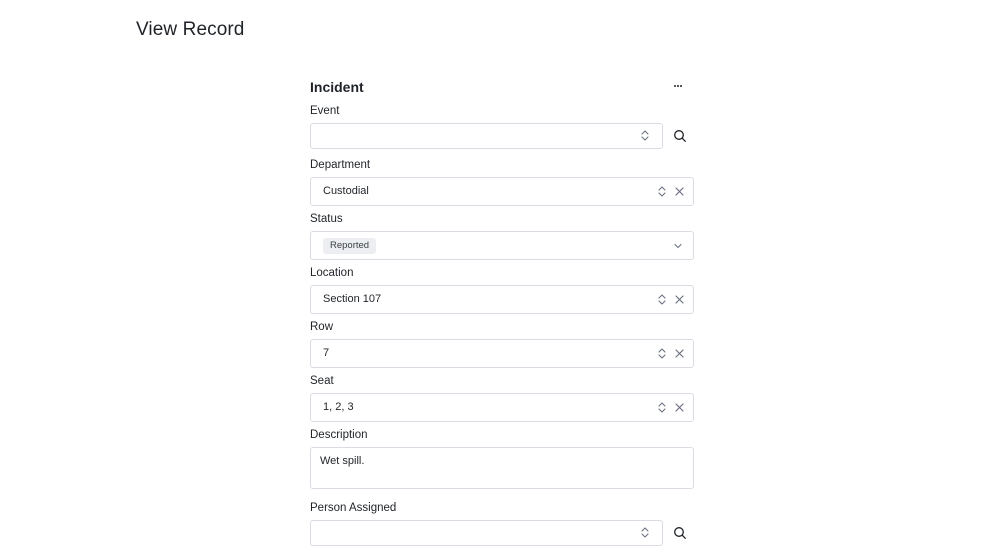 Image resolution: width=1004 pixels, height=555 pixels. I want to click on department-label: Department, so click(340, 165).